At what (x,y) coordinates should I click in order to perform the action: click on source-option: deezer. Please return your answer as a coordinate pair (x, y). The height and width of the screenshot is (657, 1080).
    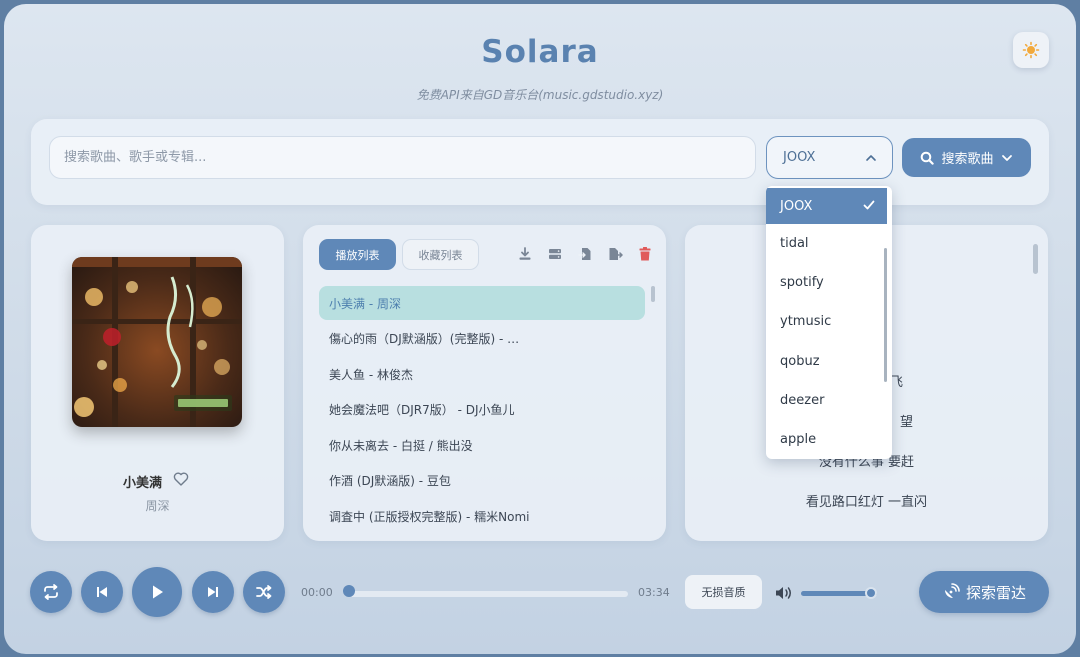
    Looking at the image, I should click on (829, 400).